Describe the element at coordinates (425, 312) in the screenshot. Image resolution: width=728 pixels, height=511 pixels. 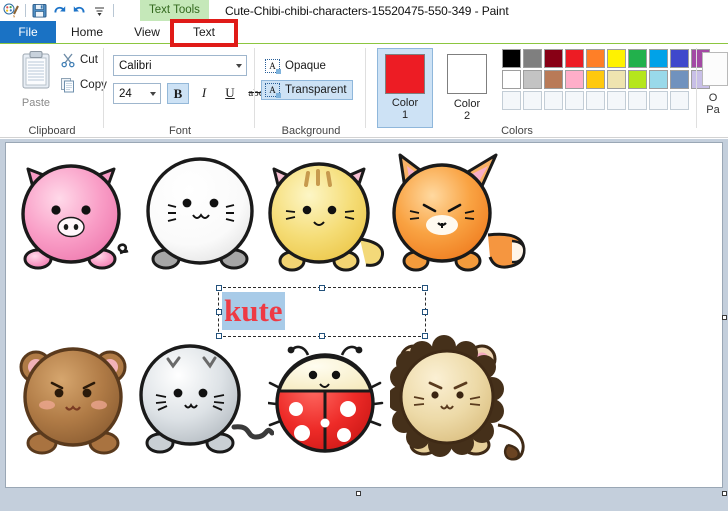
I see `resize-handle-middle-right` at that location.